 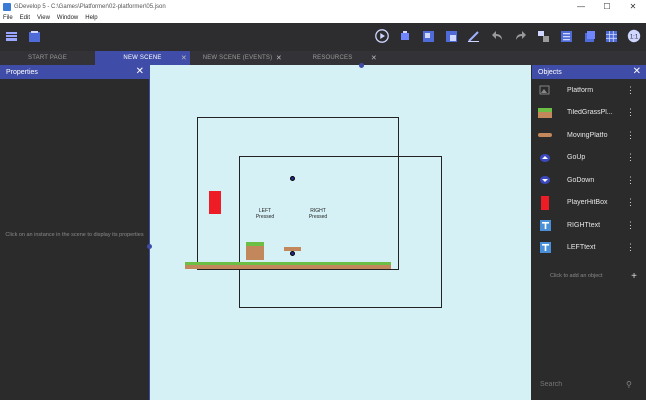 I want to click on tab-label: NEW SCENE (EVENTS), so click(x=237, y=58).